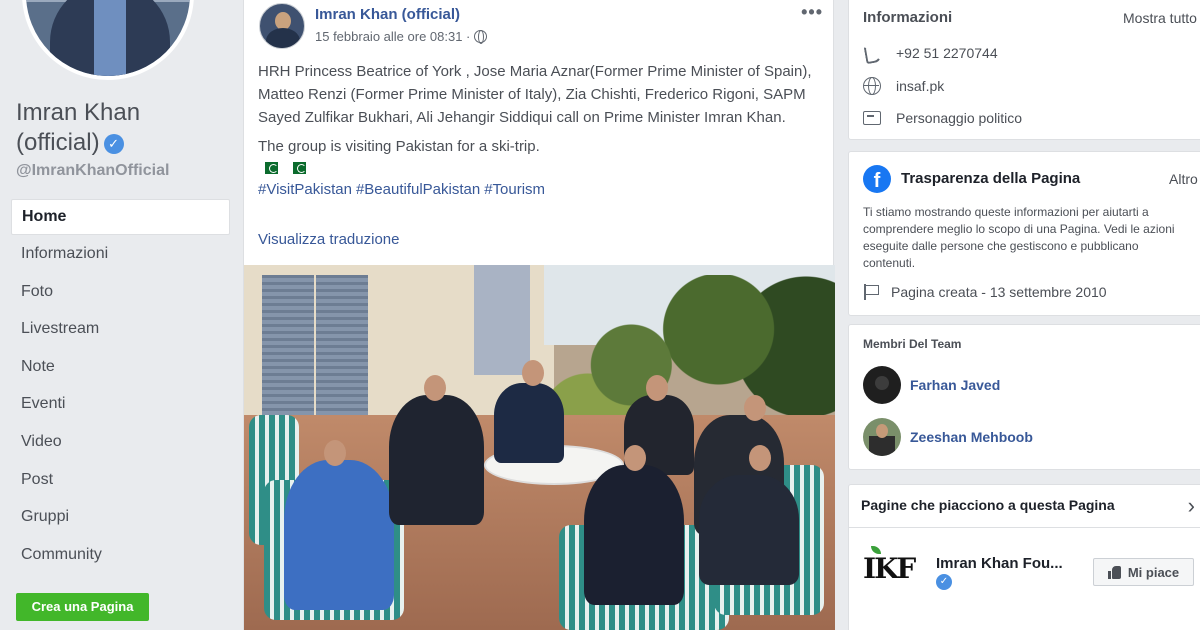  What do you see at coordinates (328, 239) in the screenshot?
I see `see-translation-link: Visualizza traduzione` at bounding box center [328, 239].